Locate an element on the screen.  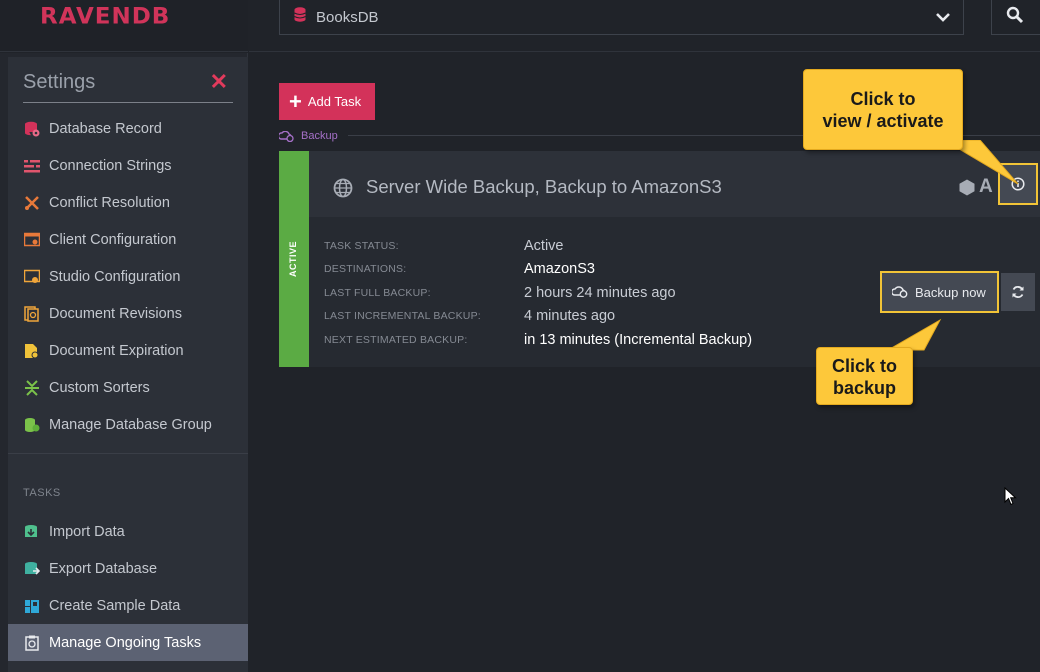
settings-title: Settings is located at coordinates (59, 82).